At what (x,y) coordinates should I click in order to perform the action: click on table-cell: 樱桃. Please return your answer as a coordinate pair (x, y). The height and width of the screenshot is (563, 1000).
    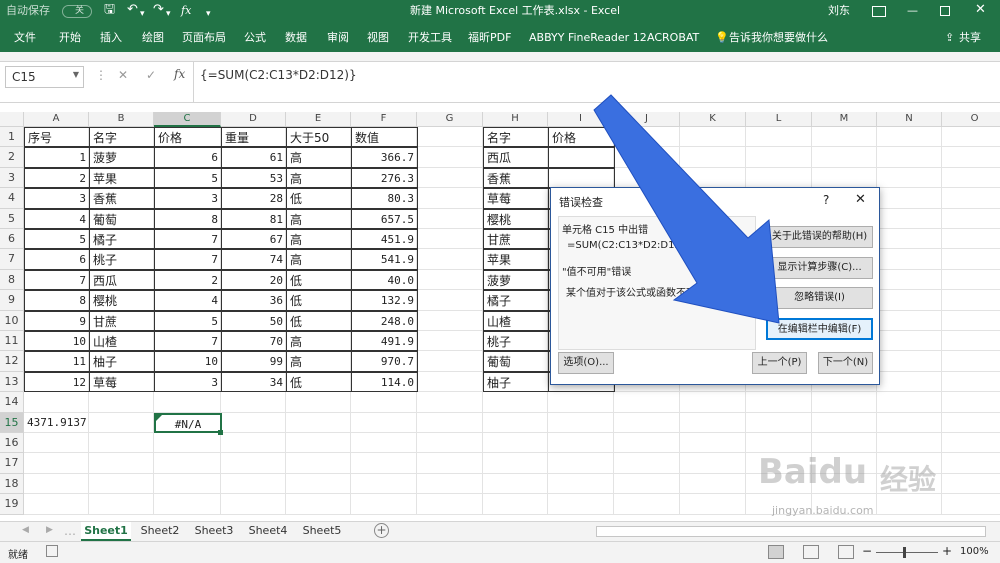
    Looking at the image, I should click on (516, 218).